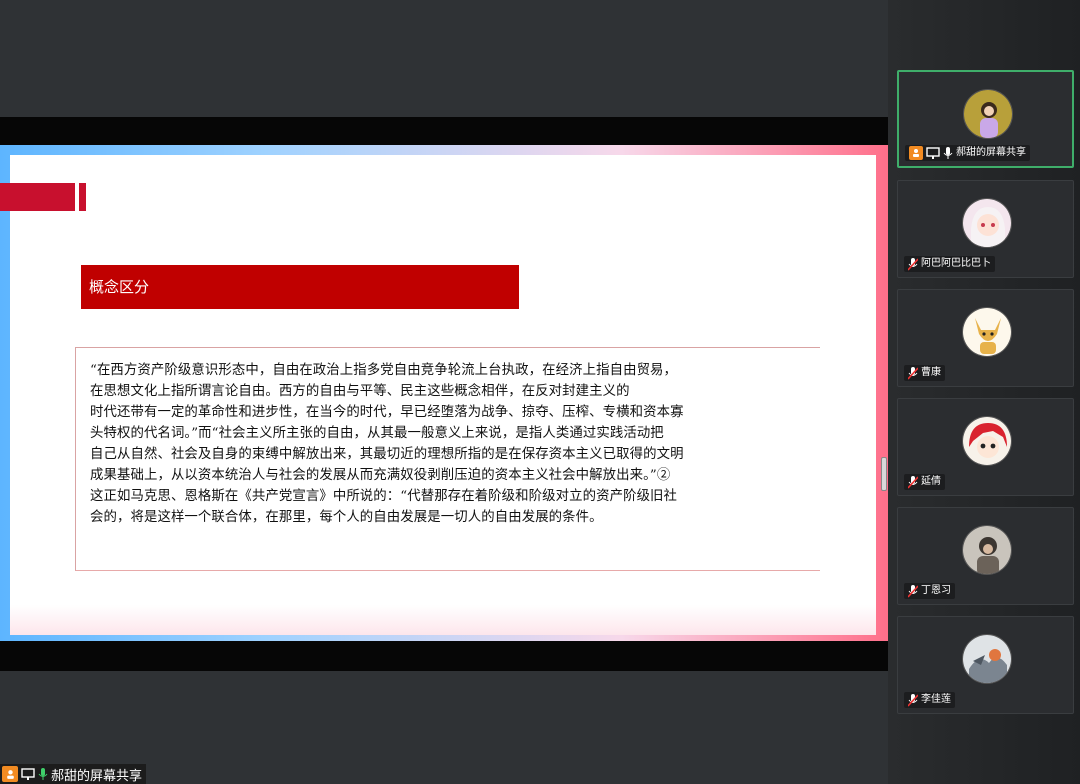 This screenshot has height=784, width=1080. I want to click on participant-name: 丁恩习, so click(936, 590).